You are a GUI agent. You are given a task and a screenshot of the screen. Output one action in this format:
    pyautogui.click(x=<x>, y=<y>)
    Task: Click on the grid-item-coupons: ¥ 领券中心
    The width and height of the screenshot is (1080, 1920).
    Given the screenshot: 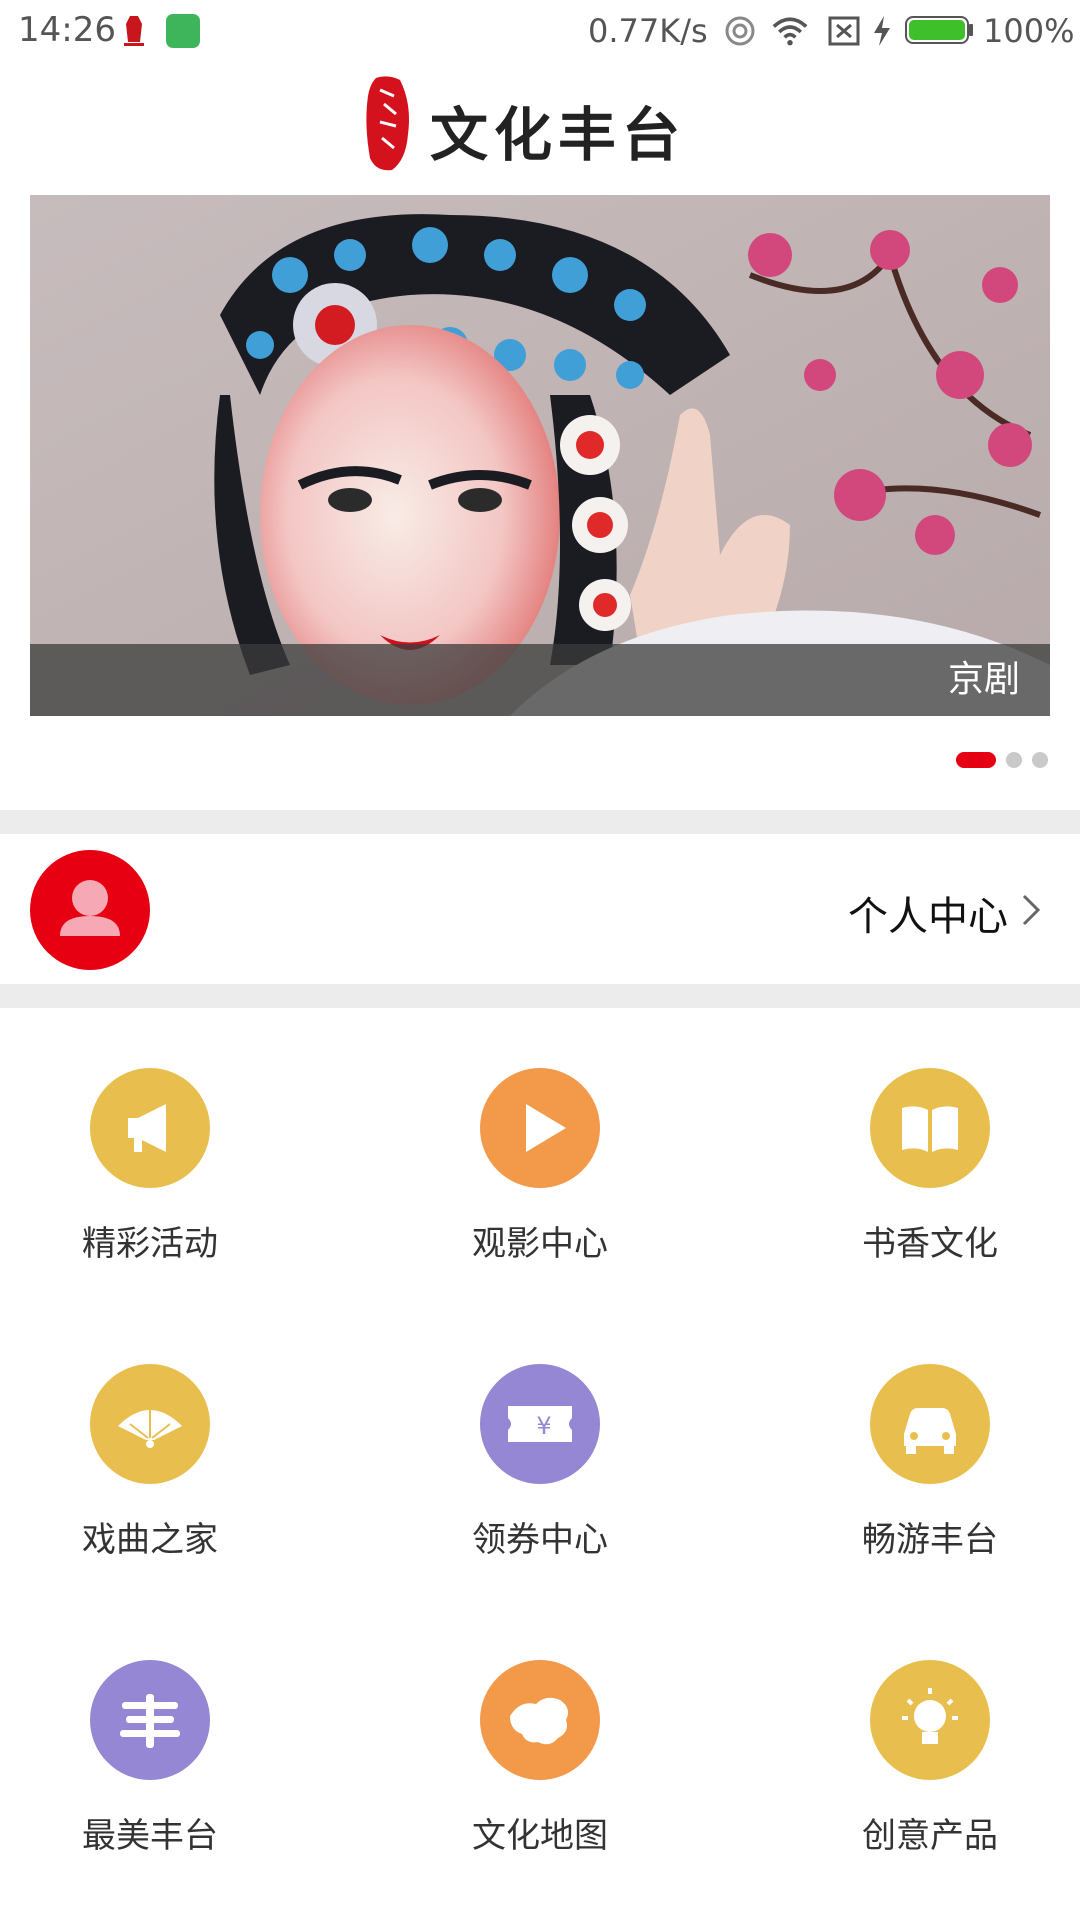 What is the action you would take?
    pyautogui.click(x=540, y=1484)
    